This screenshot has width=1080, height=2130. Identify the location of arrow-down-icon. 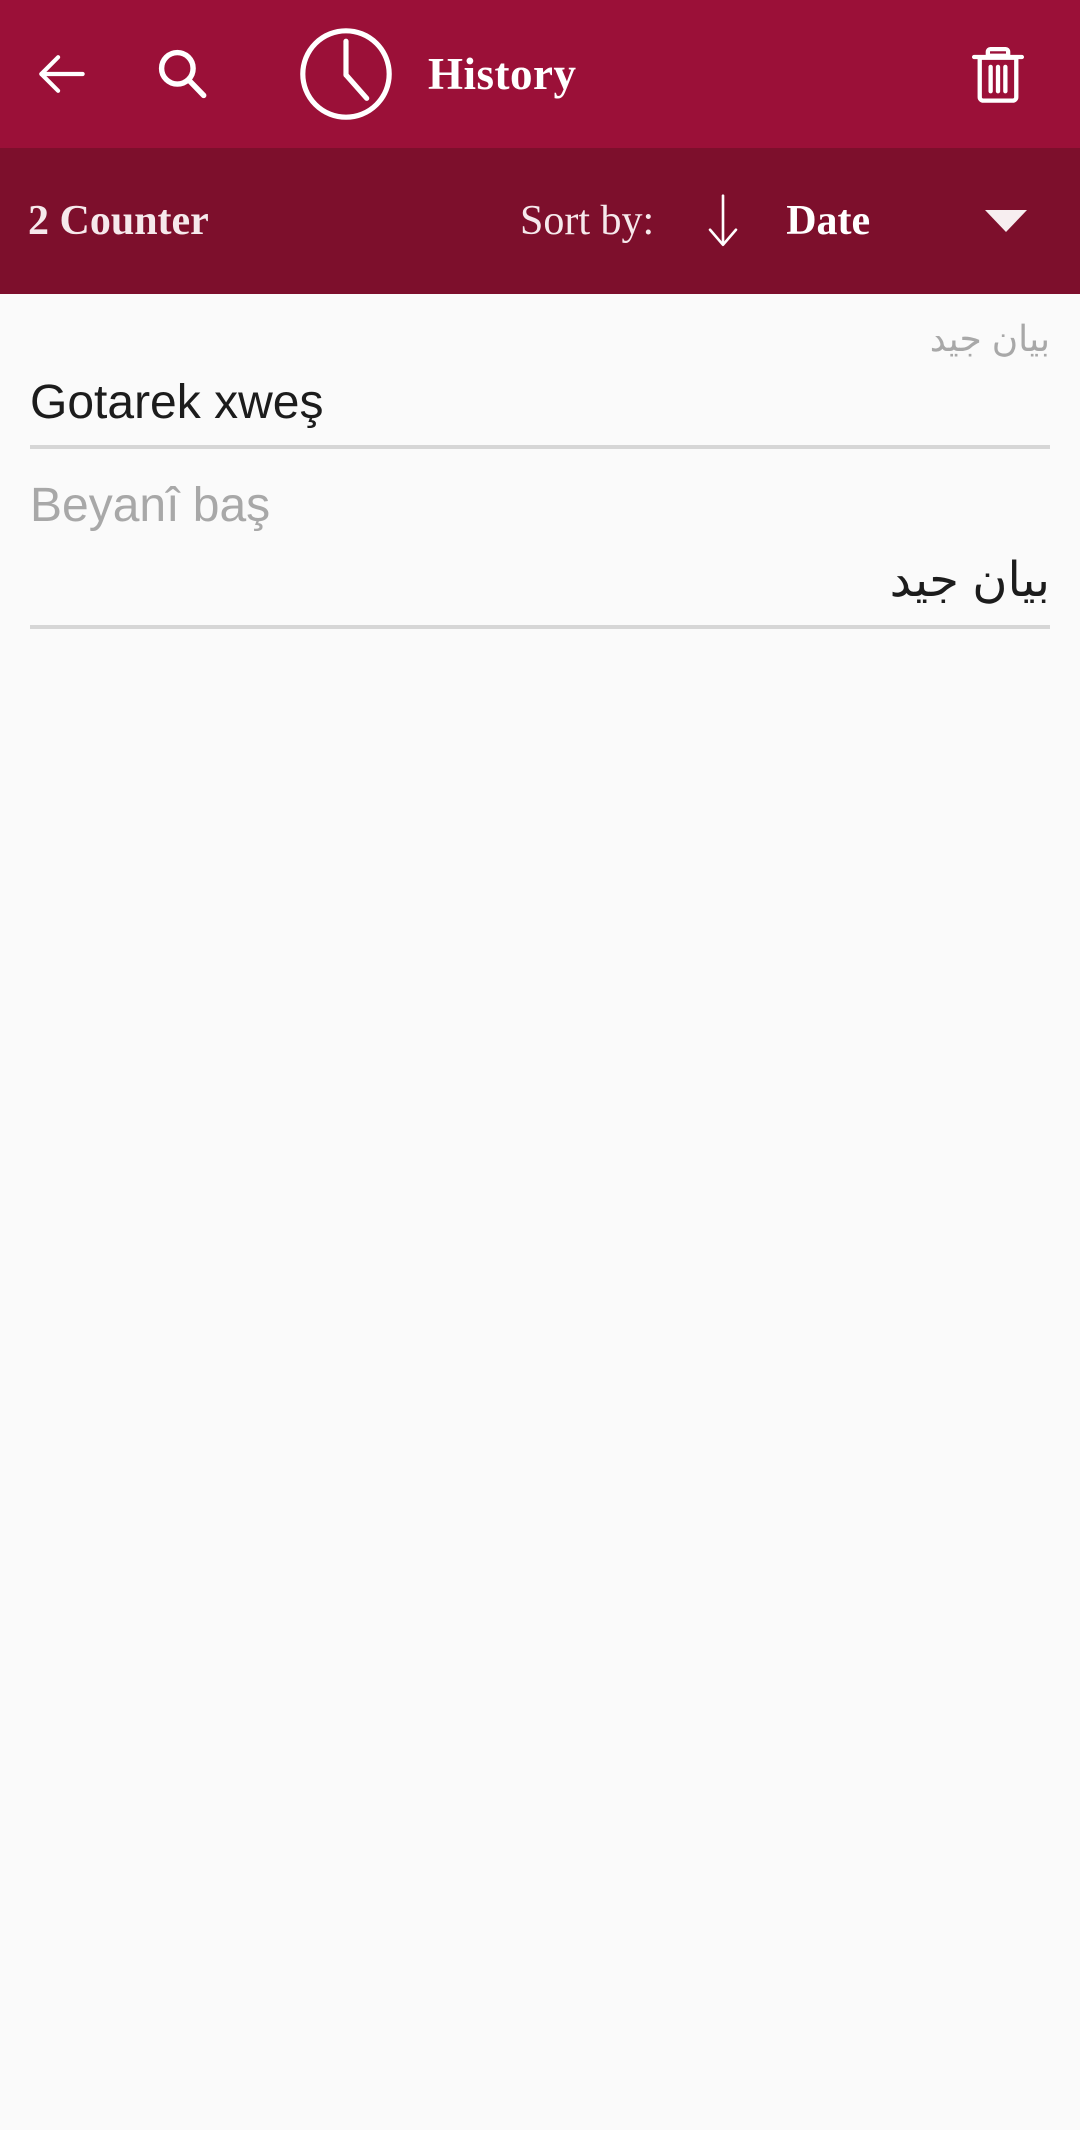
(723, 220).